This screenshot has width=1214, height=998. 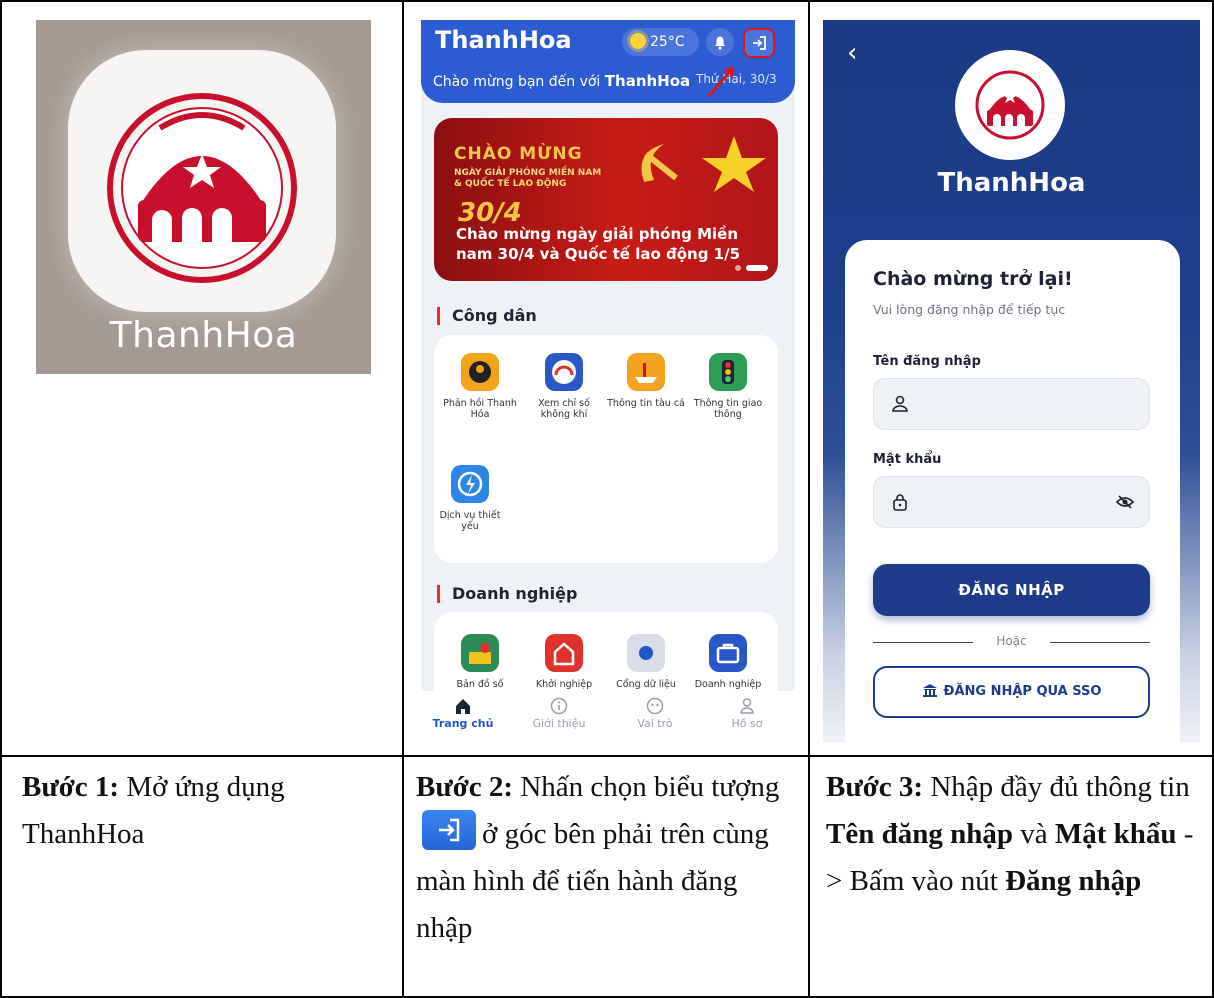 I want to click on tile-traffic: Thông tin giao thông, so click(x=728, y=386).